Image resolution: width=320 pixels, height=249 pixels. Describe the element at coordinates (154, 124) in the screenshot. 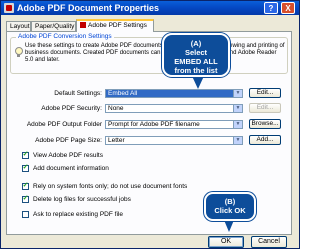

I see `output-folder-value: Prompt for Adobe PDF filename` at that location.